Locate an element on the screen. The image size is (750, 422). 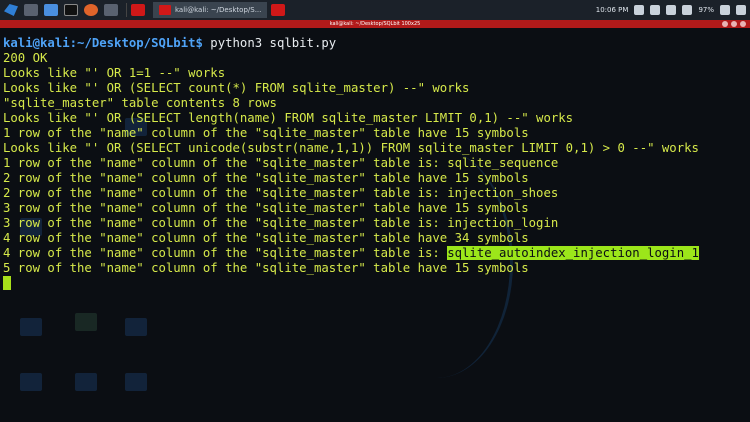
output-line: Looks like "' OR 1=1 --" works is located at coordinates (114, 73).